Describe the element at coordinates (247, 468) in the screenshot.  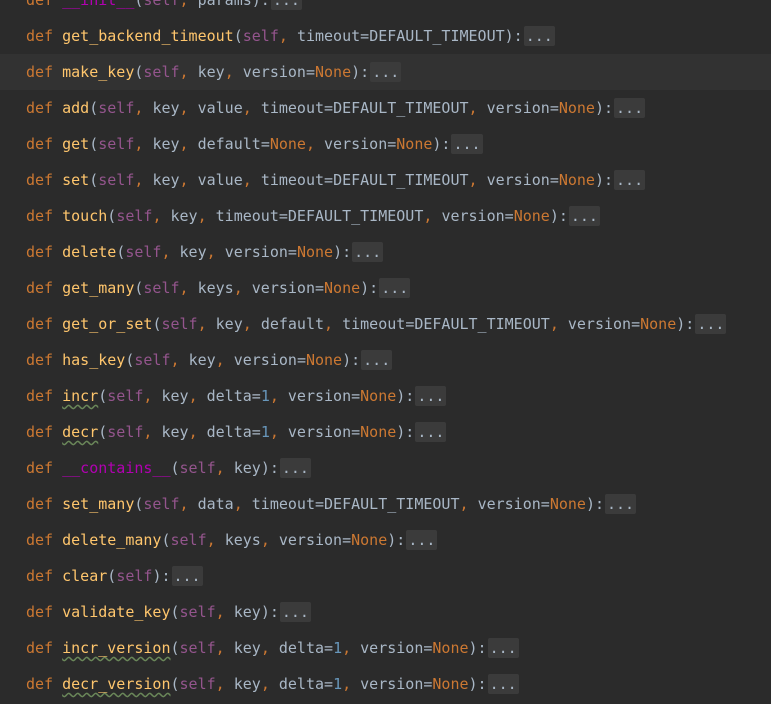
I see `param-name: key` at that location.